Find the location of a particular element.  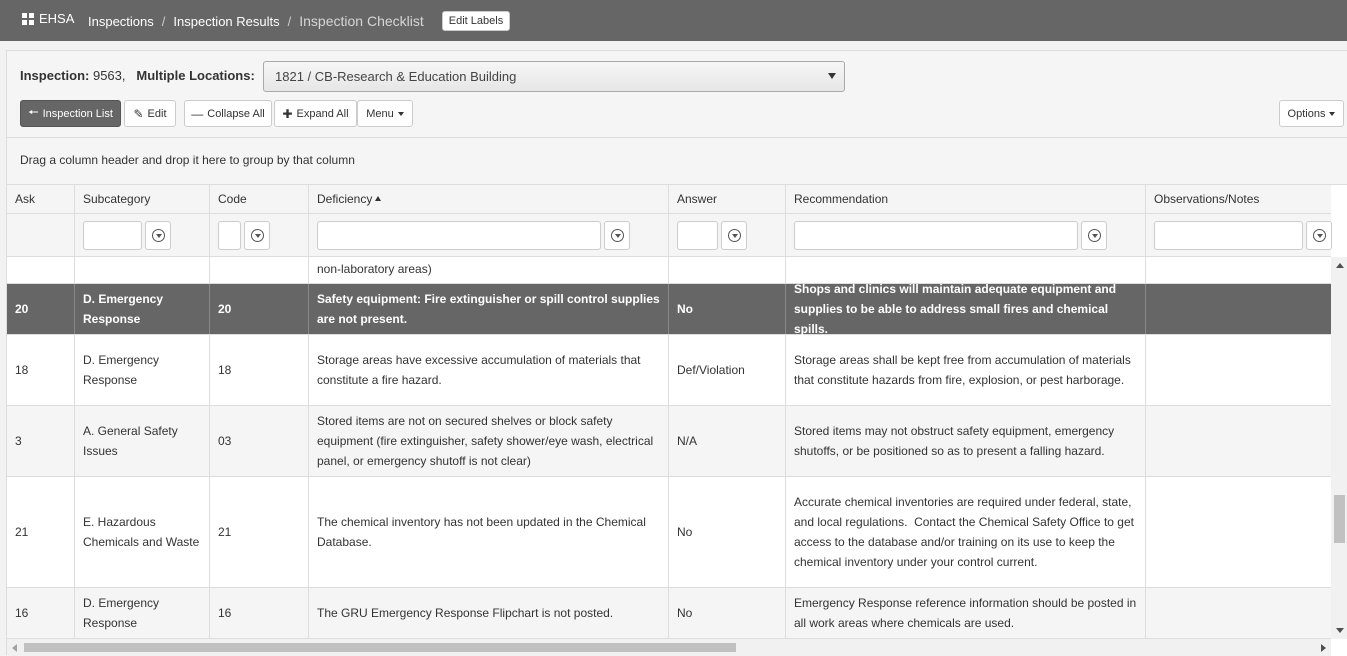

filter-cell-notes is located at coordinates (1239, 235).